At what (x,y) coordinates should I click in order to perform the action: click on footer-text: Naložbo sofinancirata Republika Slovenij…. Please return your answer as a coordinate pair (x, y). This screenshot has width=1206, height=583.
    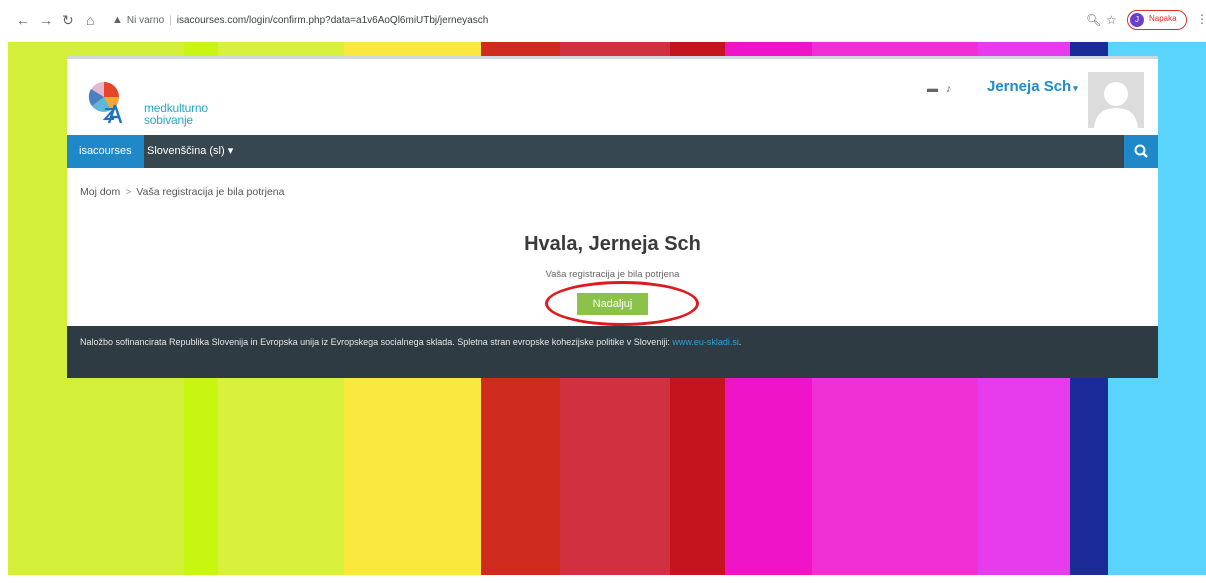
    Looking at the image, I should click on (410, 342).